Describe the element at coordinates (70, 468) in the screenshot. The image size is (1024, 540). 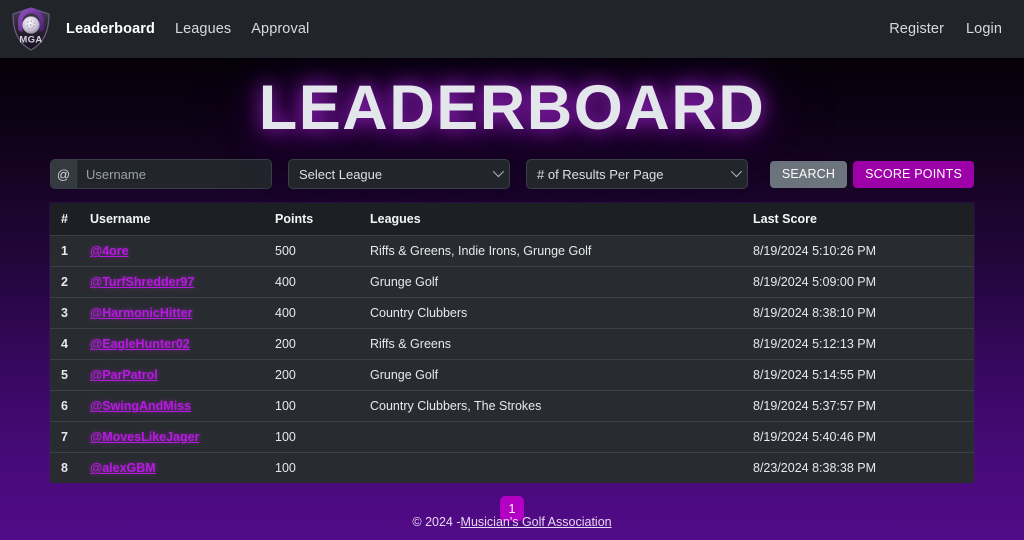
I see `cell-rank: 8` at that location.